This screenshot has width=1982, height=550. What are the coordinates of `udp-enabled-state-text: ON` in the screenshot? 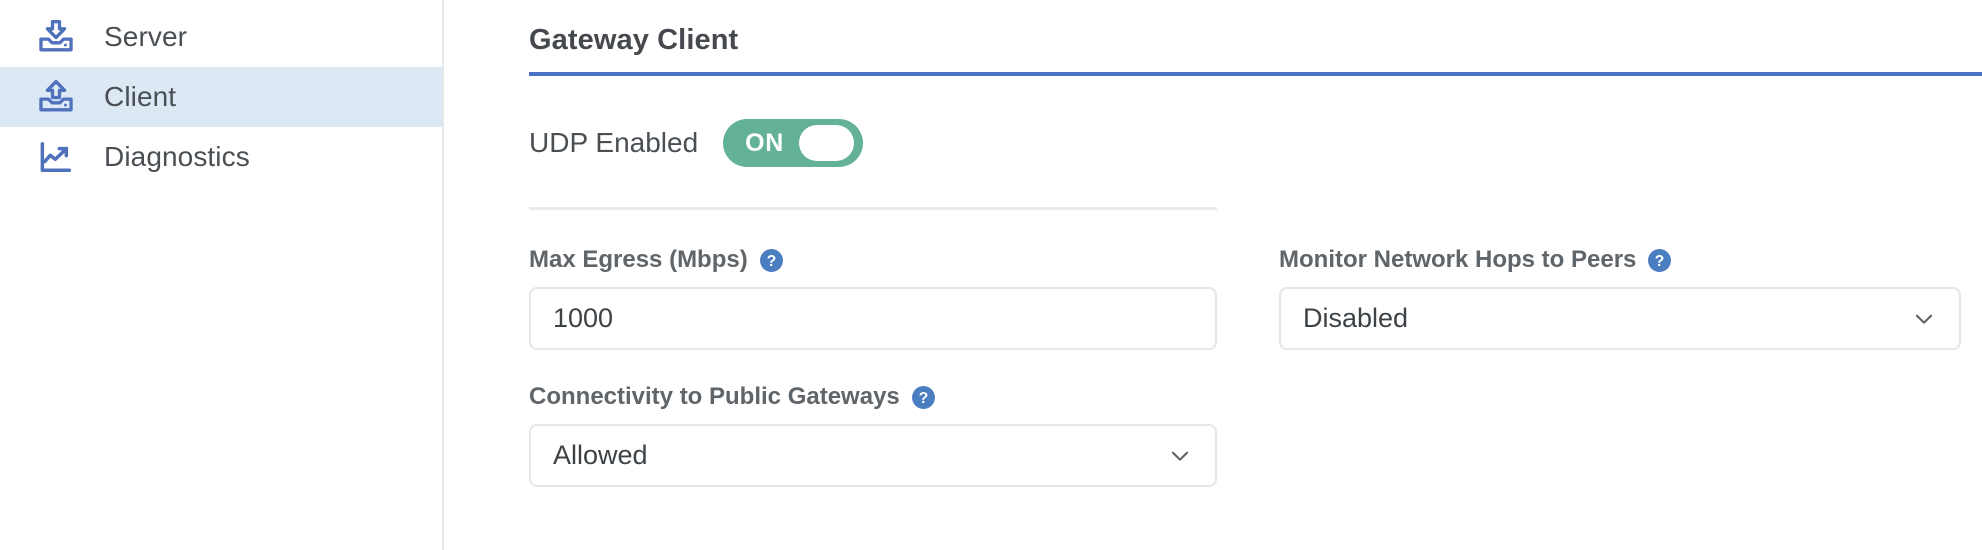 It's located at (764, 142).